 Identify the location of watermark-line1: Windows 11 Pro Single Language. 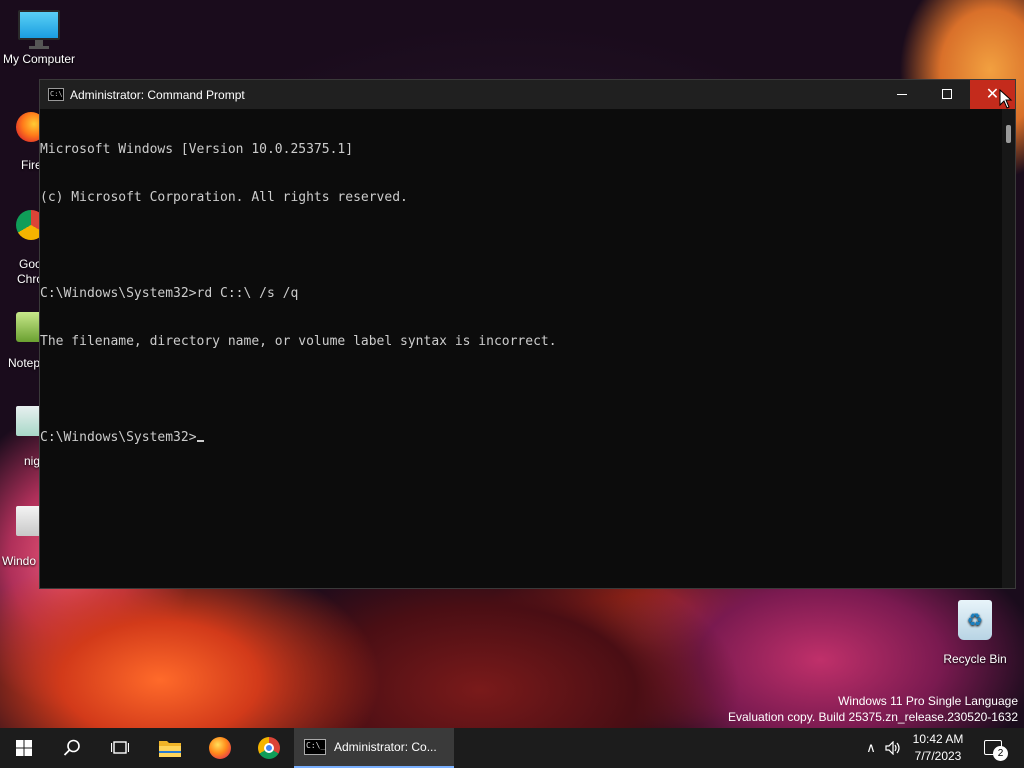
(928, 701).